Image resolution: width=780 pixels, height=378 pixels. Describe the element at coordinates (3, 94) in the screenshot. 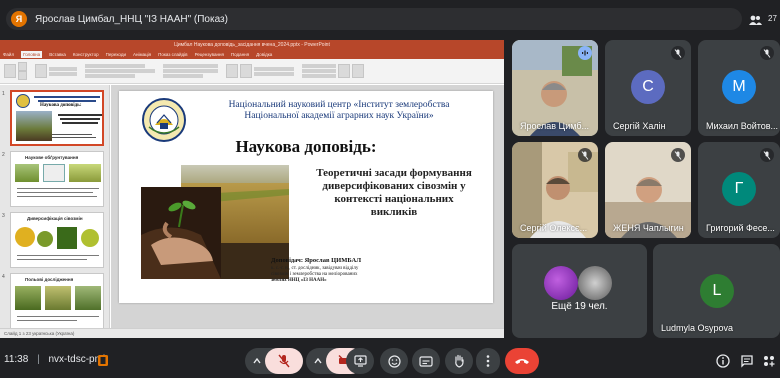

I see `thumb-number: 1` at that location.